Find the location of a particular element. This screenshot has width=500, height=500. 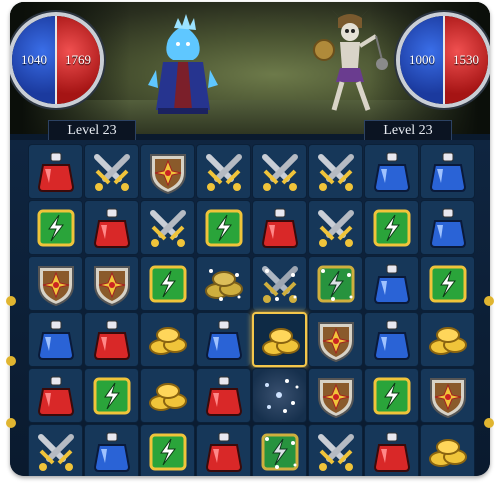

green-rune-burst-icon is located at coordinates (336, 284).